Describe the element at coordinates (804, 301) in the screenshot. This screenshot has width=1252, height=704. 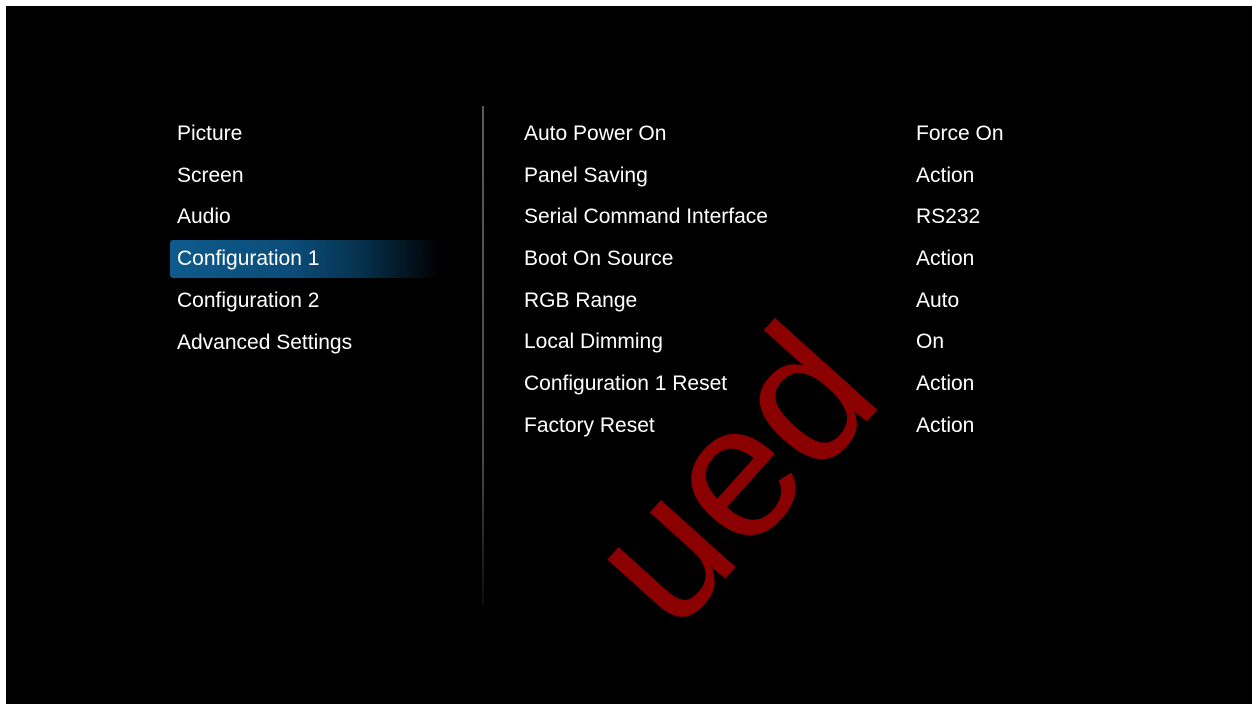
I see `setting-row-rgb-range: RGB Range Auto` at that location.